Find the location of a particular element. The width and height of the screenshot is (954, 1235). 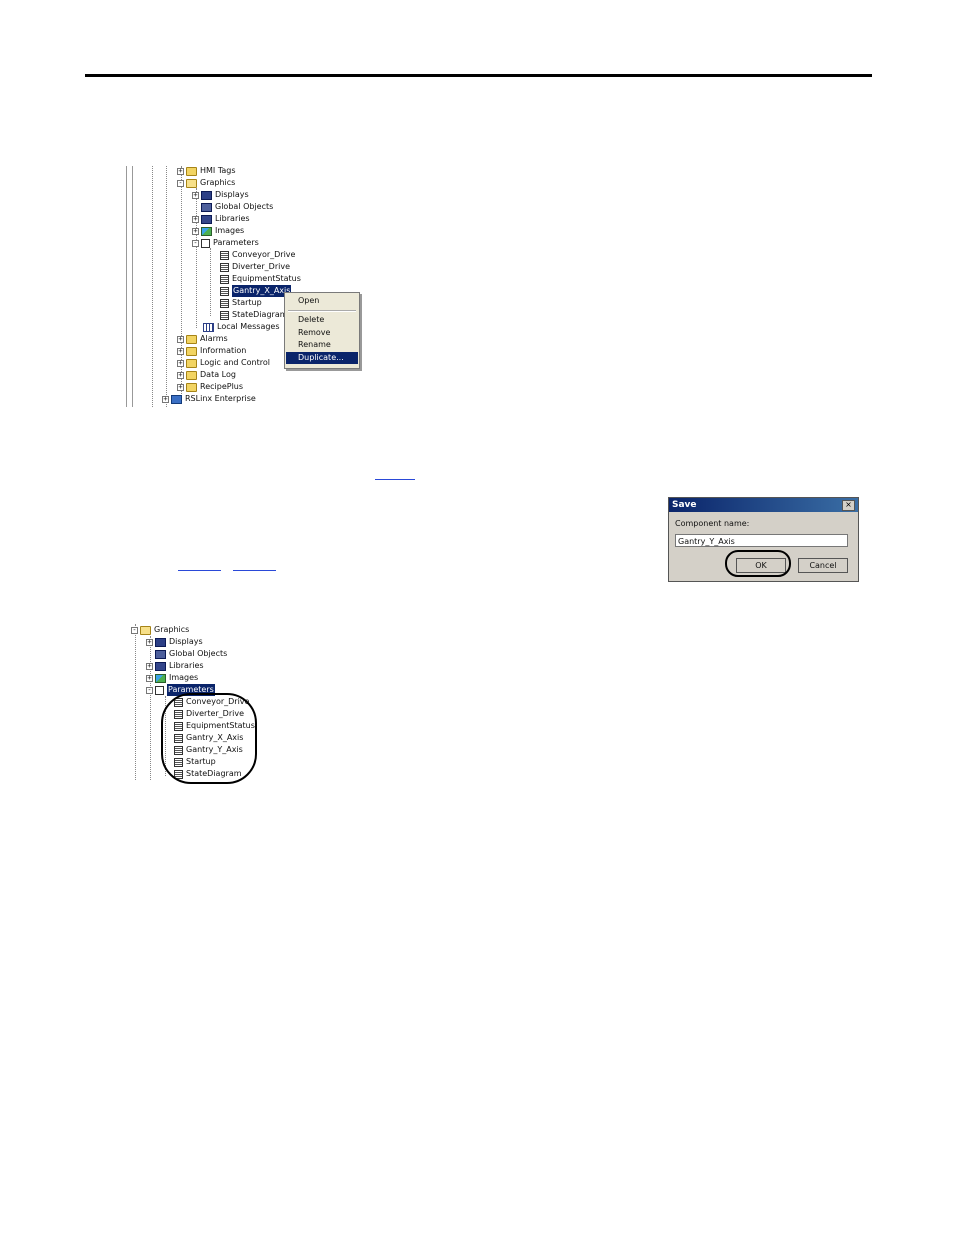

tree-item-parameters: - Parameters is located at coordinates (225, 243).